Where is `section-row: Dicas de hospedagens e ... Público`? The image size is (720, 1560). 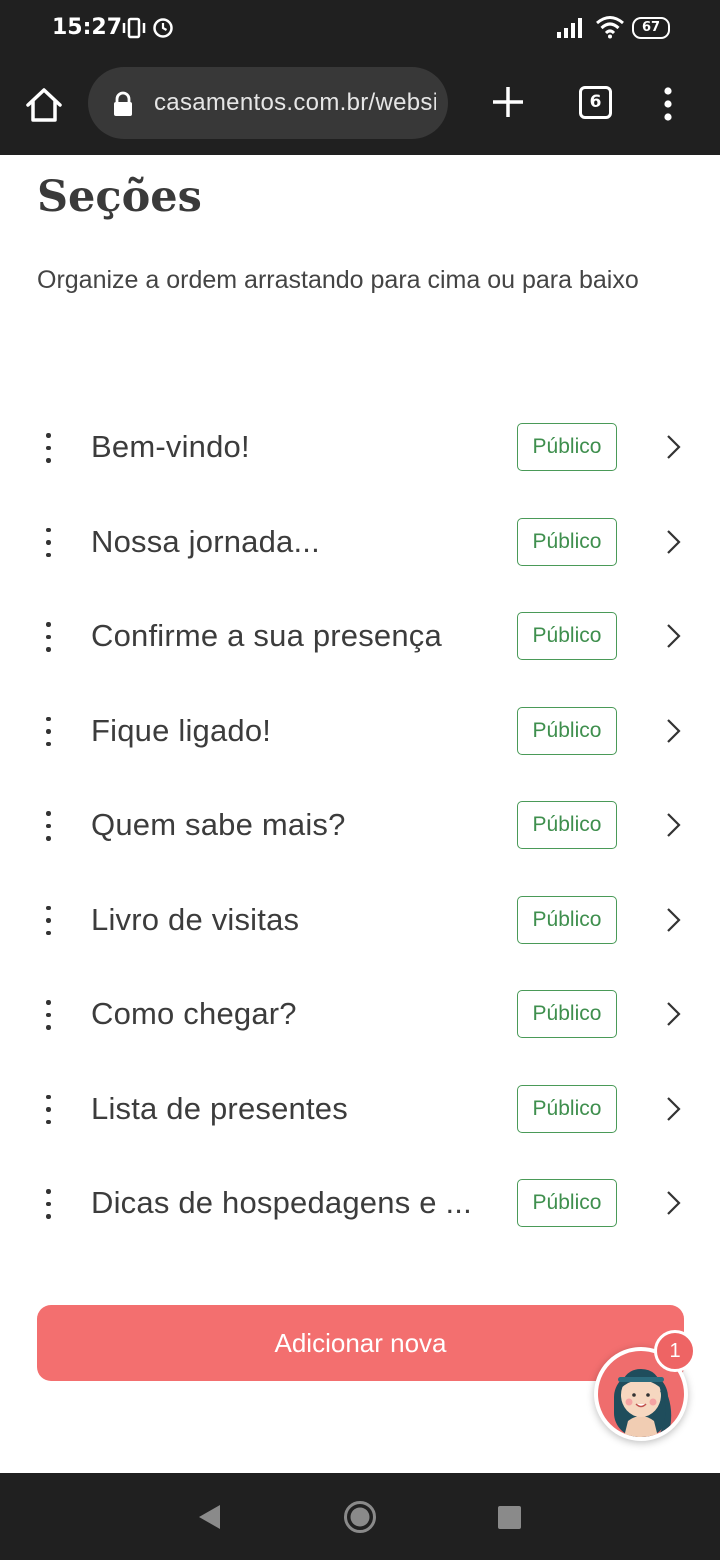
section-row: Dicas de hospedagens e ... Público is located at coordinates (360, 1202).